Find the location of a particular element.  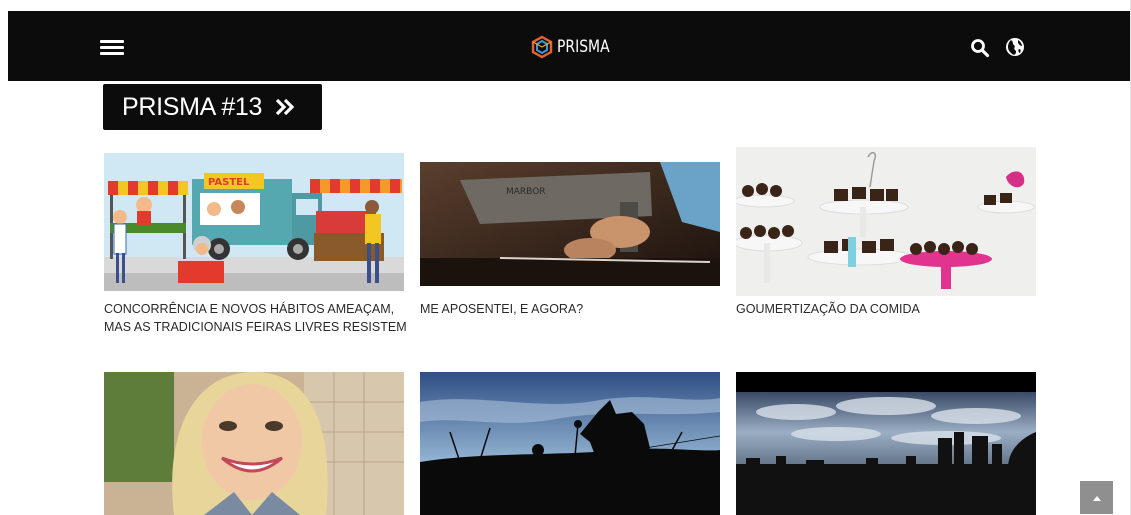

scroll-to-top-button is located at coordinates (1096, 497).